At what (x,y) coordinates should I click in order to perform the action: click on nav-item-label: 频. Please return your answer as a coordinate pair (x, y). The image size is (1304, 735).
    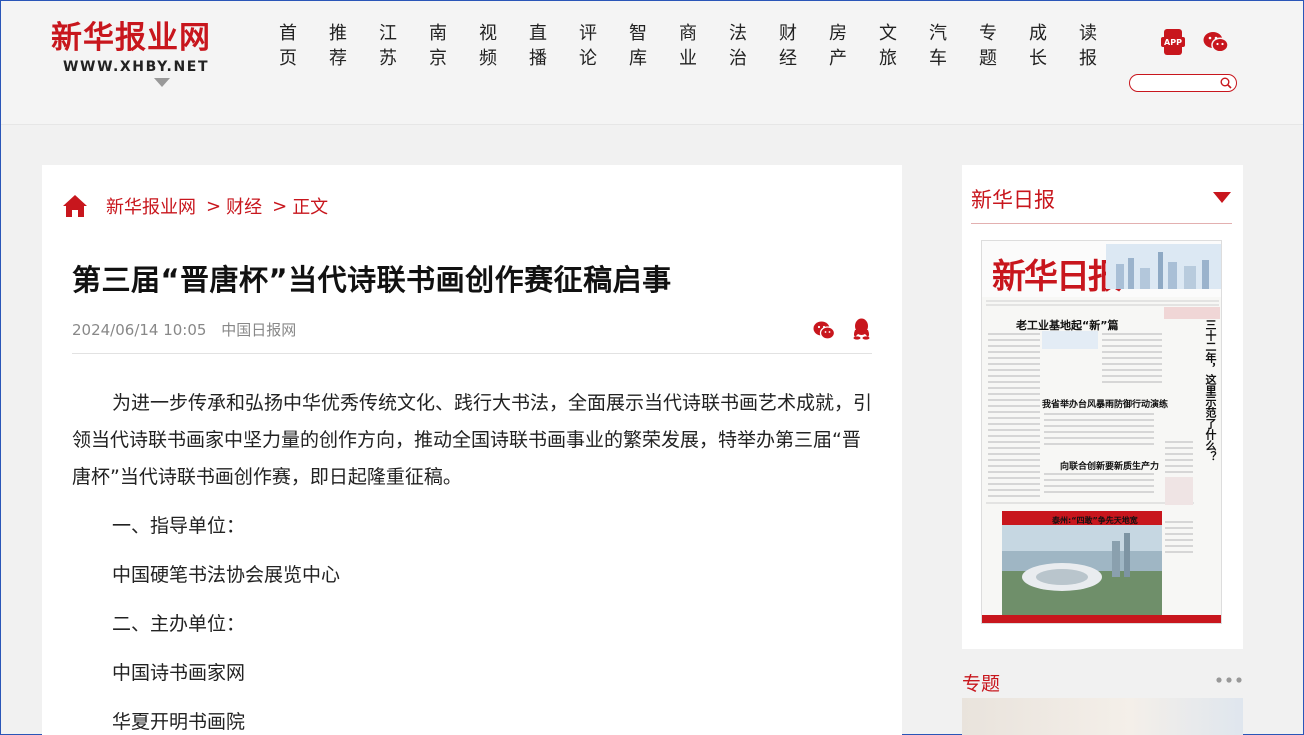
    Looking at the image, I should click on (488, 58).